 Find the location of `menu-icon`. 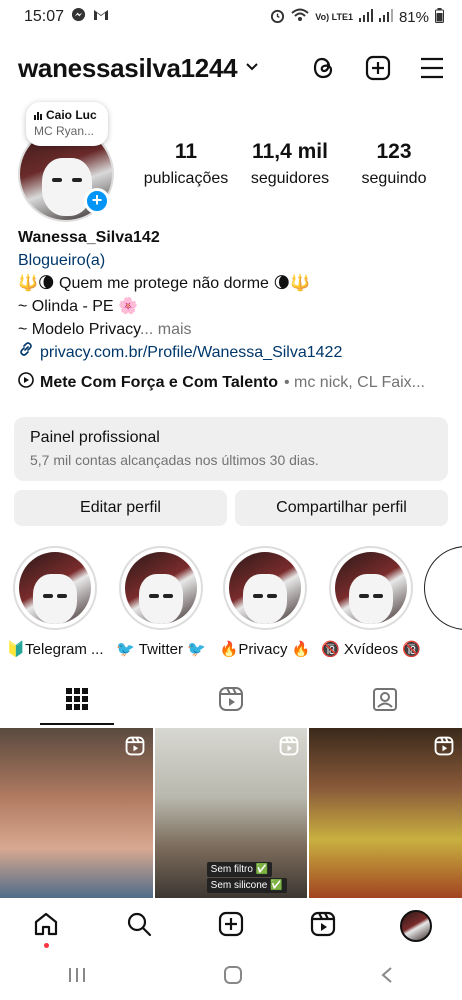

menu-icon is located at coordinates (432, 68).